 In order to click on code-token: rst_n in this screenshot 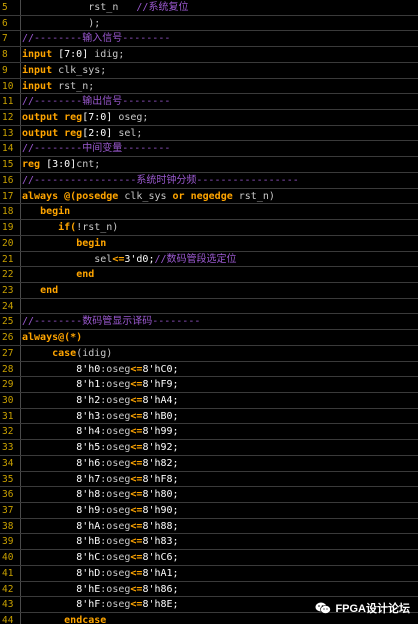, I will do `click(112, 7)`.